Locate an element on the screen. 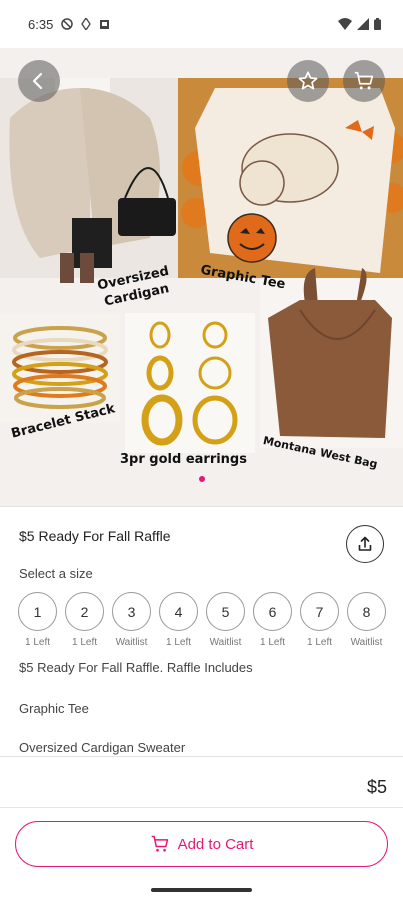 The height and width of the screenshot is (900, 403). size-option-button: 7 is located at coordinates (319, 611).